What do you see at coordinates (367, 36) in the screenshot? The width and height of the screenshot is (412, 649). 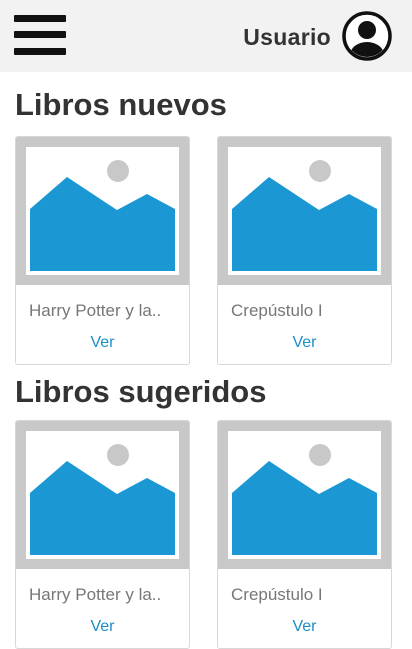 I see `user-avatar-icon` at bounding box center [367, 36].